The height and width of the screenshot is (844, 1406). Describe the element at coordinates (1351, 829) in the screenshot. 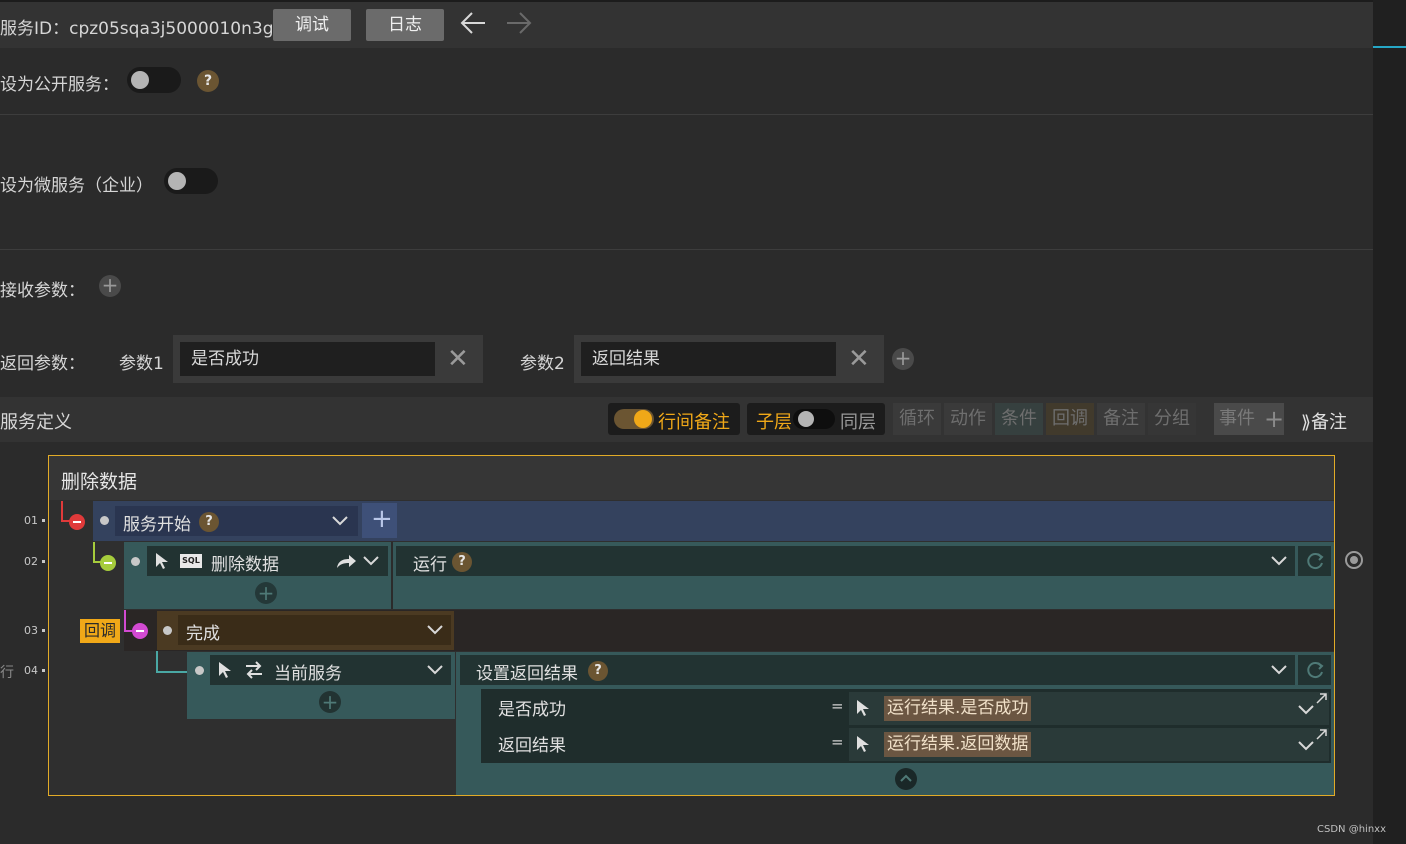

I see `watermark: CSDN @hinxx` at that location.